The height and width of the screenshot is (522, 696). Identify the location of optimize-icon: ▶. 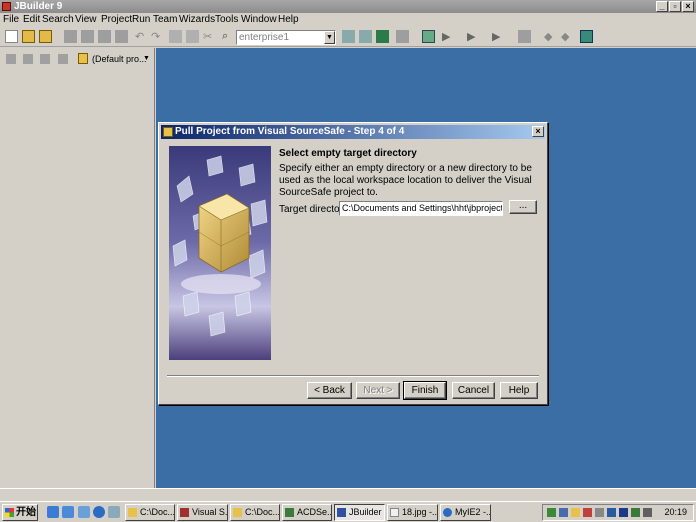
(498, 36).